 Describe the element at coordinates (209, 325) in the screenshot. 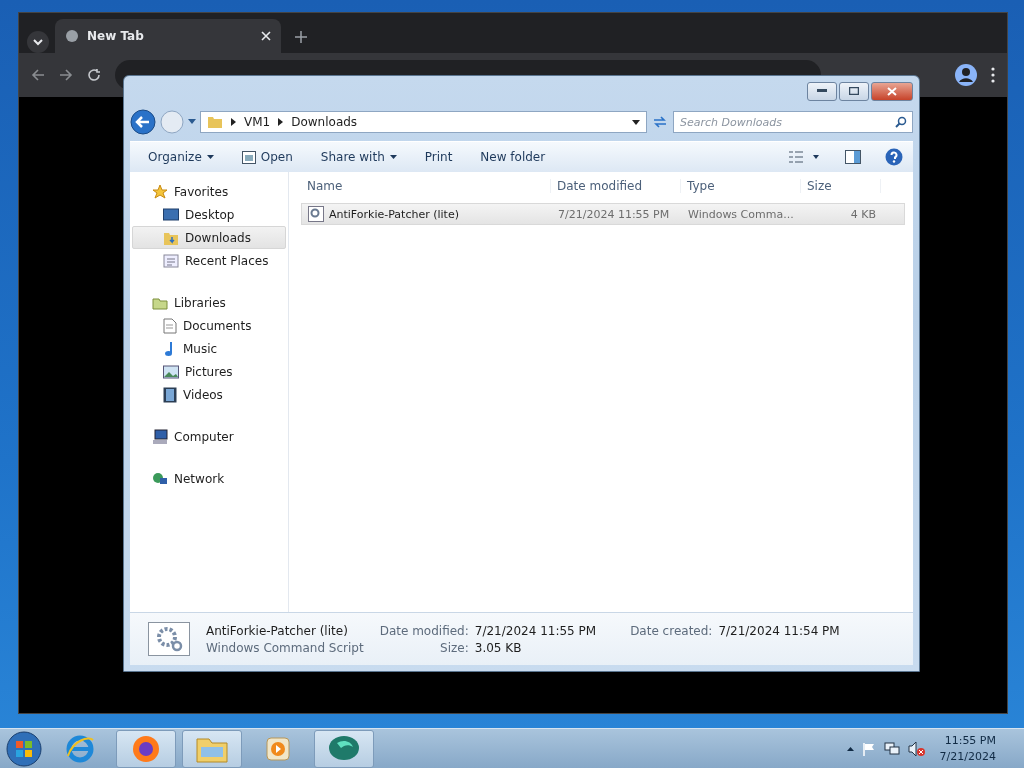

I see `sidebar-item: Documents` at that location.